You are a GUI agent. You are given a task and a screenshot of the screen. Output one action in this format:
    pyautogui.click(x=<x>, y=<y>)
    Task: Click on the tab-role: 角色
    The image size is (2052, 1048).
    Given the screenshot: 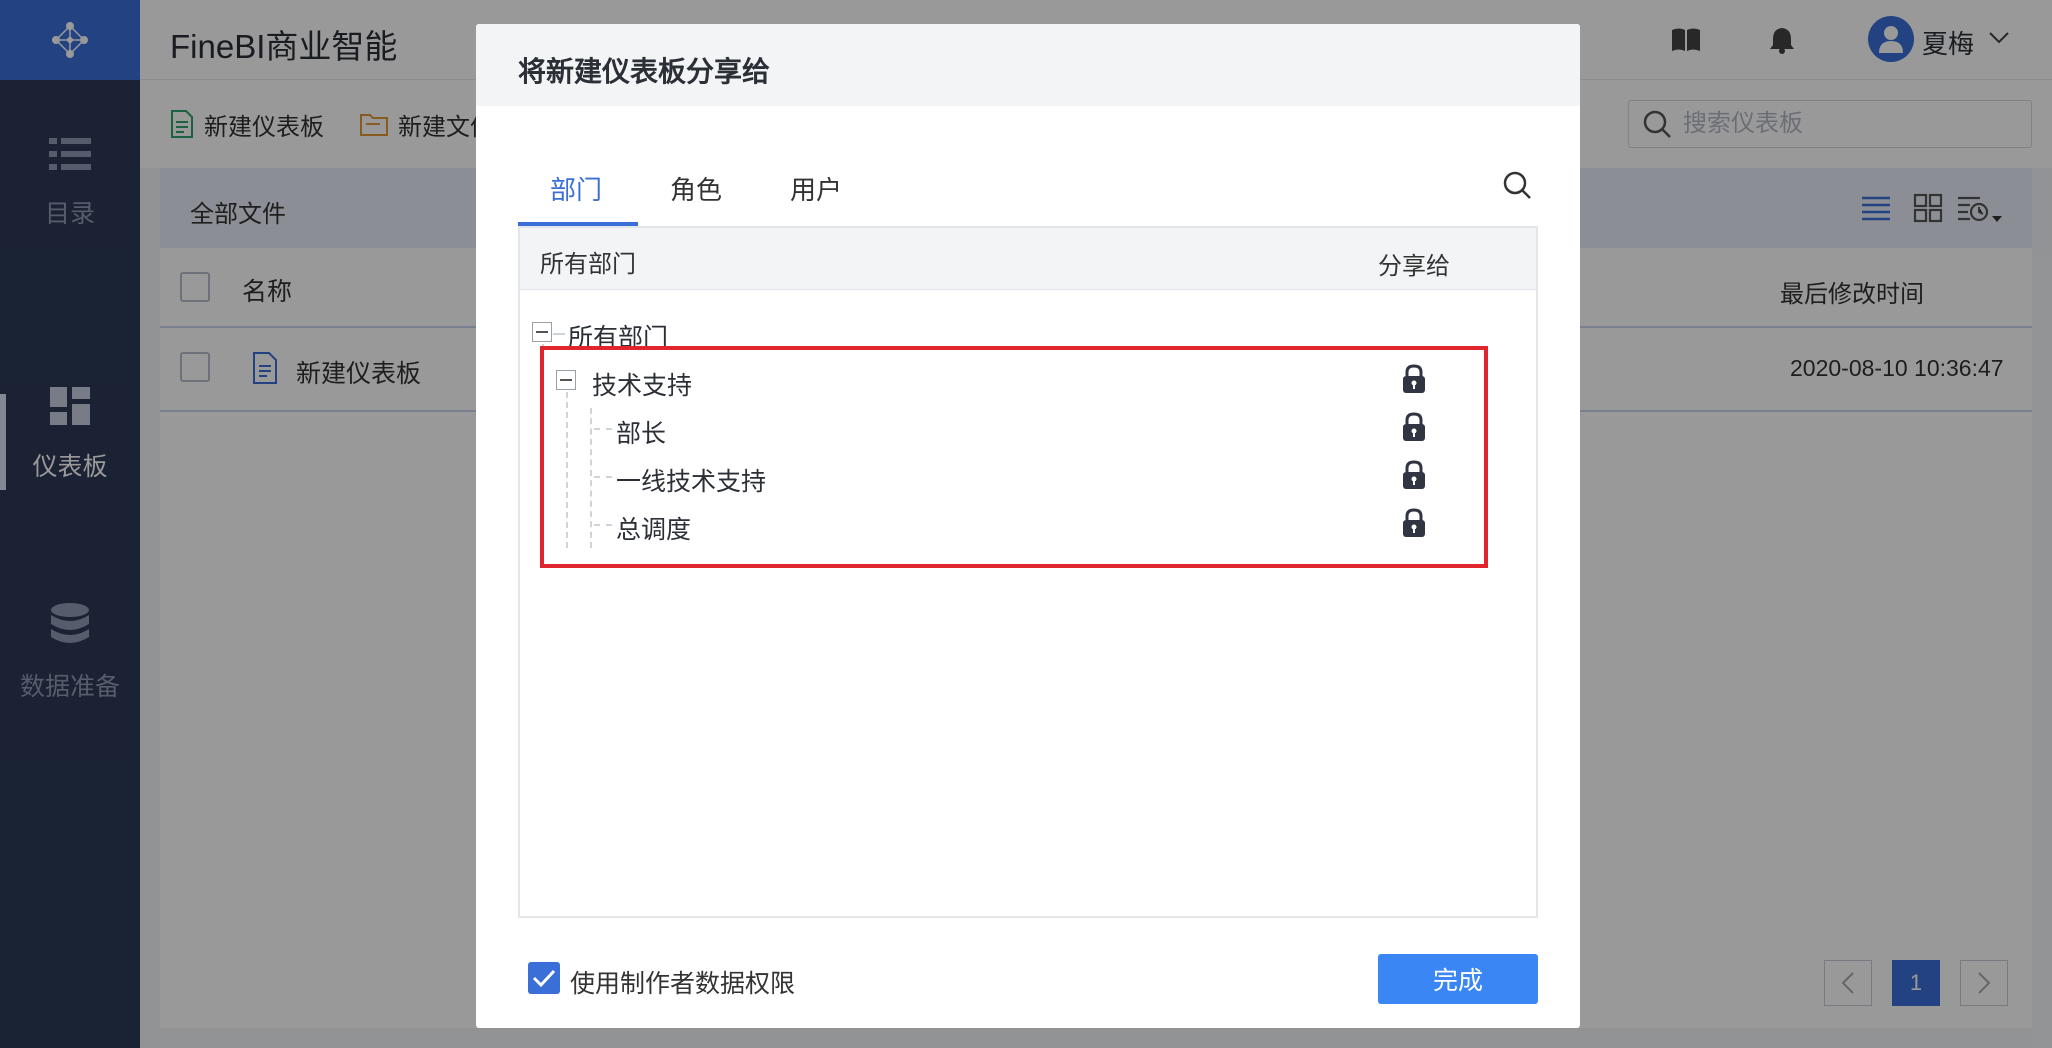 What is the action you would take?
    pyautogui.click(x=696, y=188)
    